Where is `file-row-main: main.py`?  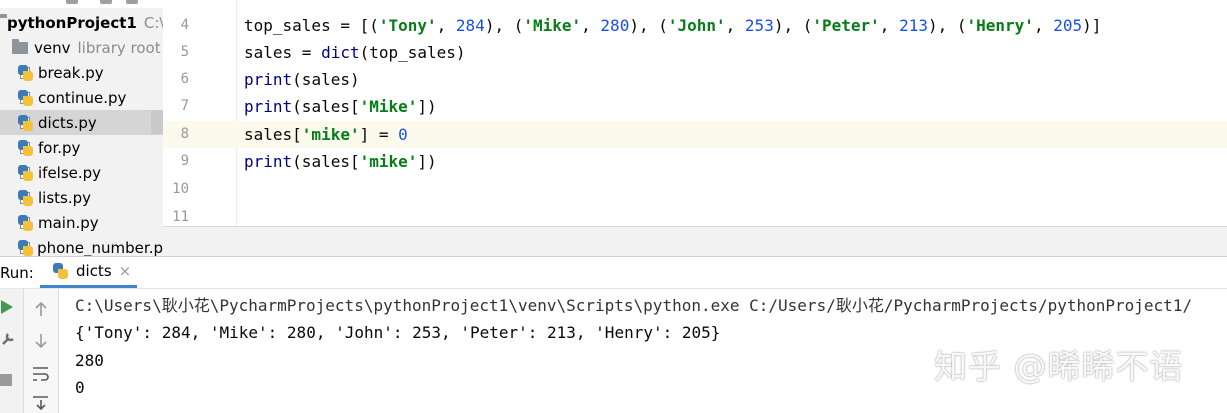
file-row-main: main.py is located at coordinates (81, 222).